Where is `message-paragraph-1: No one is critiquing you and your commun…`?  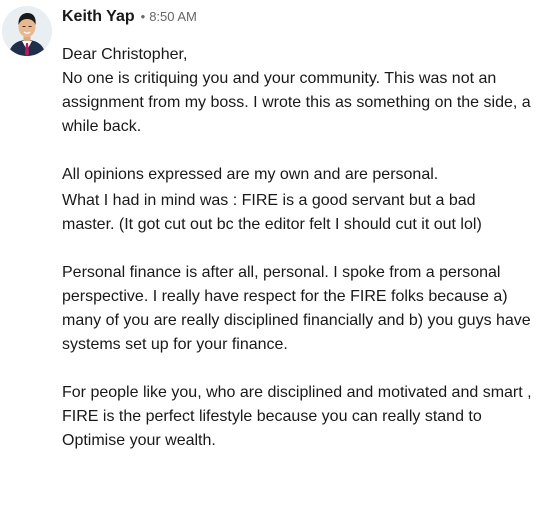 message-paragraph-1: No one is critiquing you and your commun… is located at coordinates (296, 102).